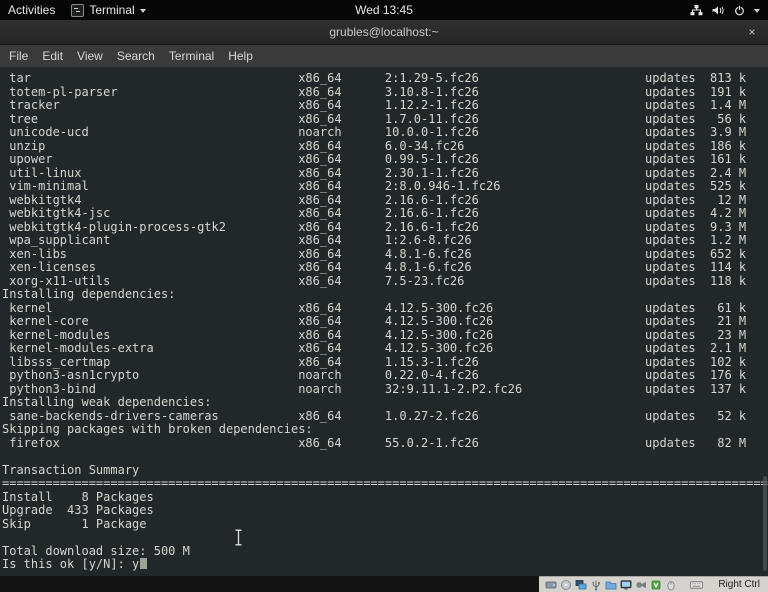  I want to click on terminal-line: Total download size: 500 M, so click(96, 550).